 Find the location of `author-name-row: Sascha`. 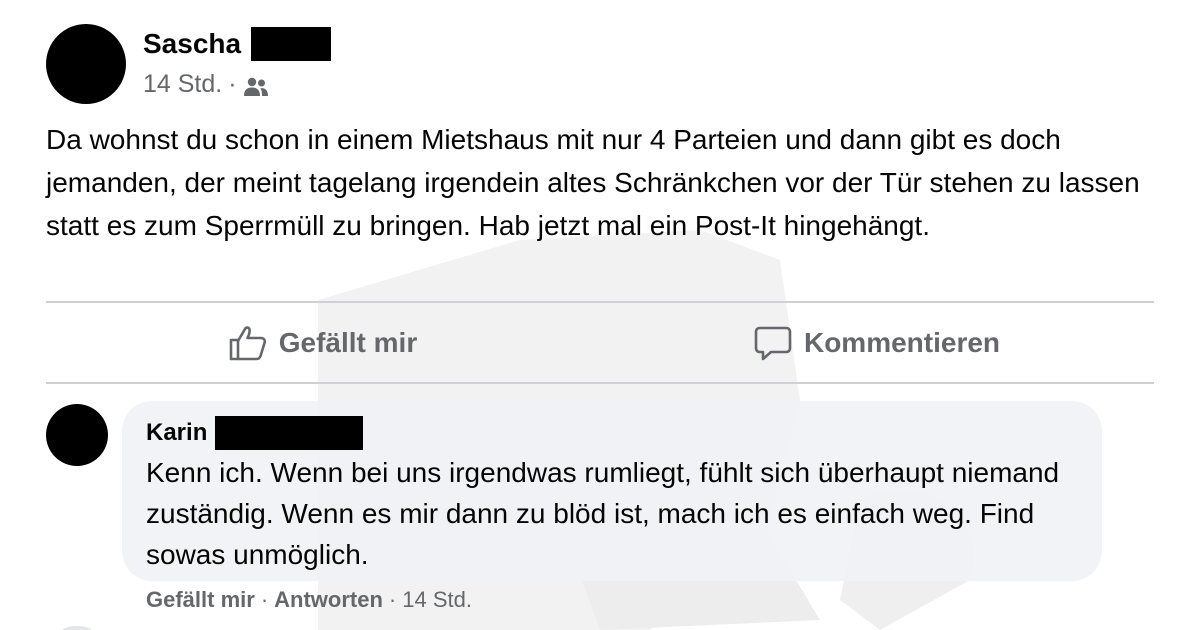

author-name-row: Sascha is located at coordinates (237, 44).